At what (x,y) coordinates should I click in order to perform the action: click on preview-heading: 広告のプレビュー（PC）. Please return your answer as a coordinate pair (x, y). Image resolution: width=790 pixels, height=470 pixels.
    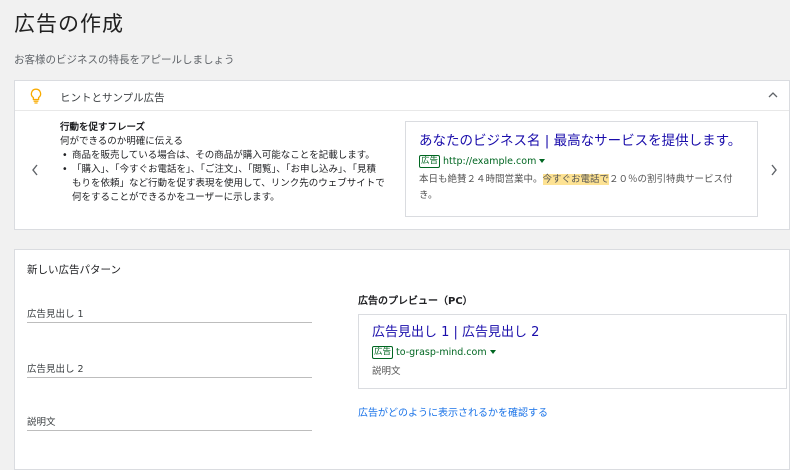
    Looking at the image, I should click on (415, 301).